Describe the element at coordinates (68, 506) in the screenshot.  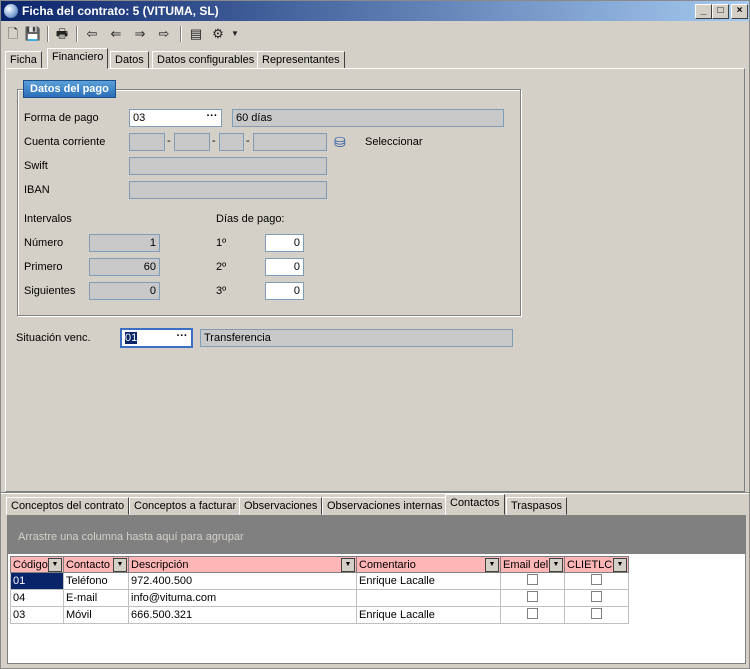
I see `tab-conceptos-contrato: Conceptos del contrato` at that location.